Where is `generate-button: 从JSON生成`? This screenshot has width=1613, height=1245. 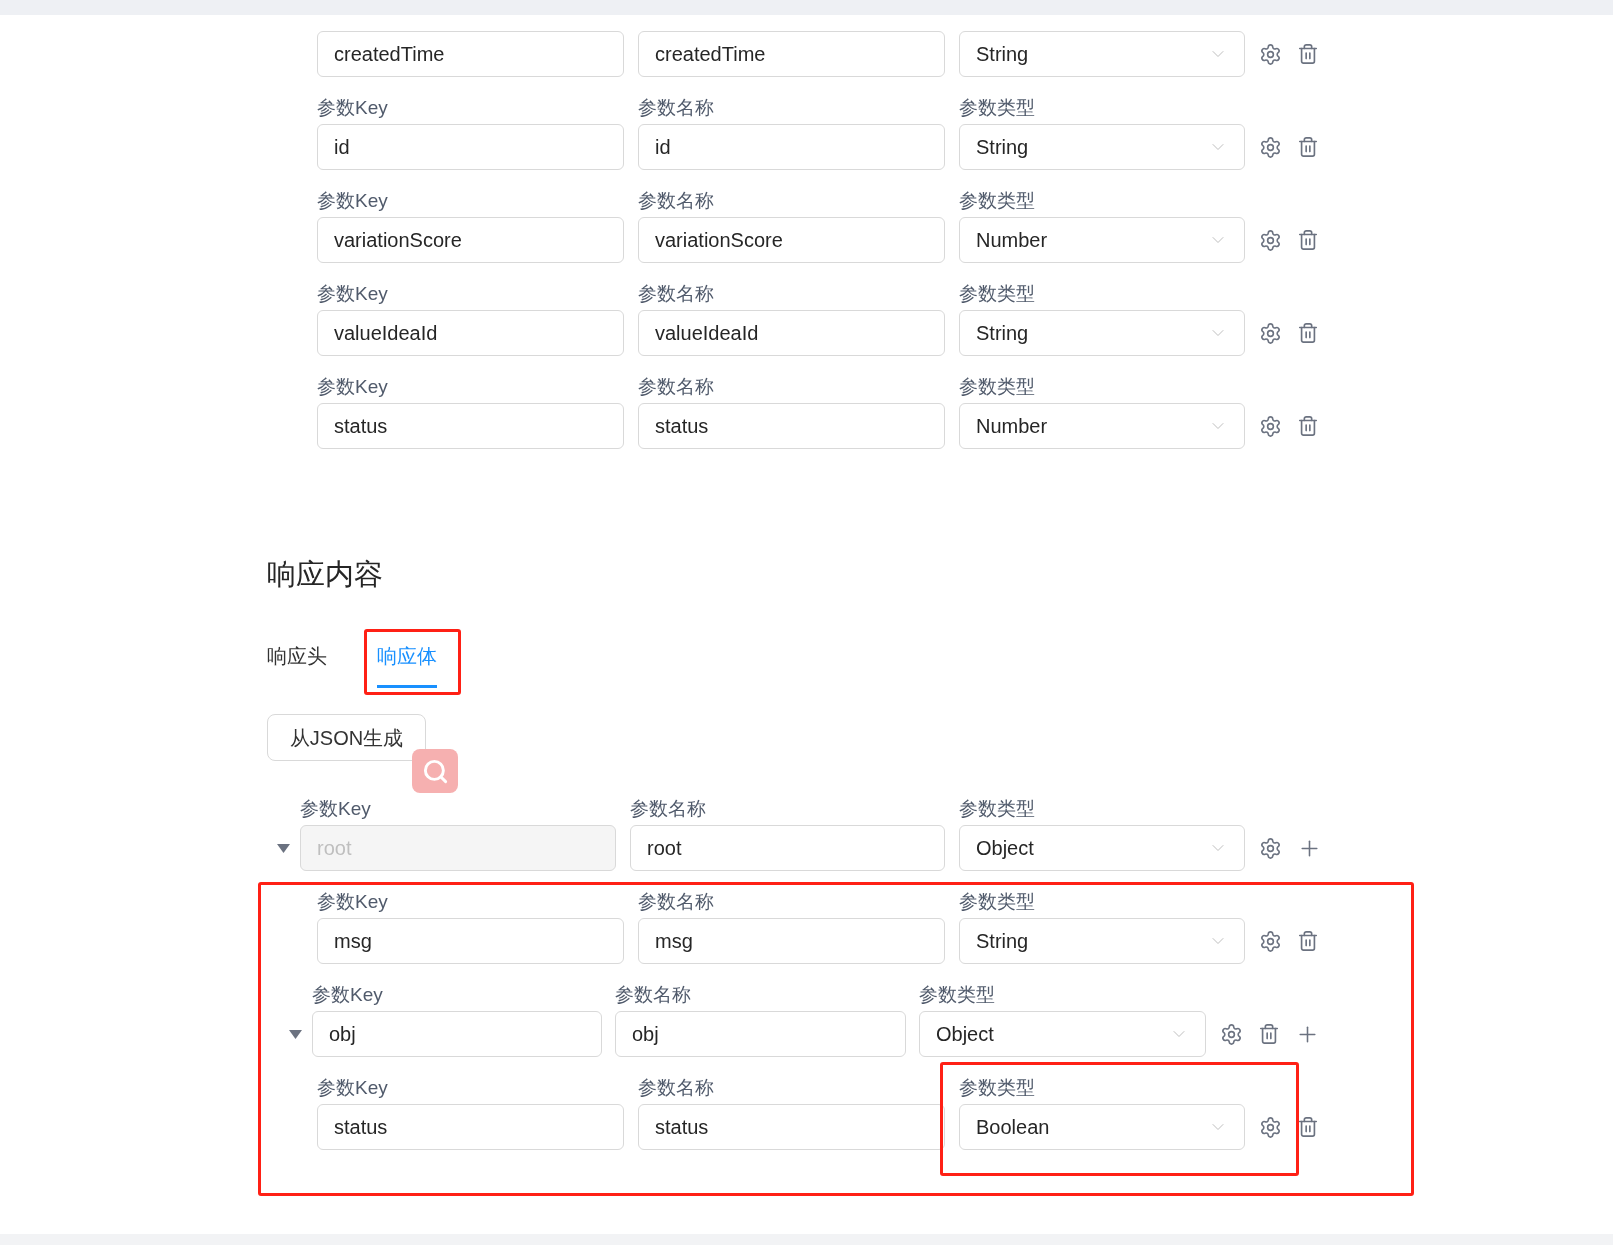 generate-button: 从JSON生成 is located at coordinates (346, 737).